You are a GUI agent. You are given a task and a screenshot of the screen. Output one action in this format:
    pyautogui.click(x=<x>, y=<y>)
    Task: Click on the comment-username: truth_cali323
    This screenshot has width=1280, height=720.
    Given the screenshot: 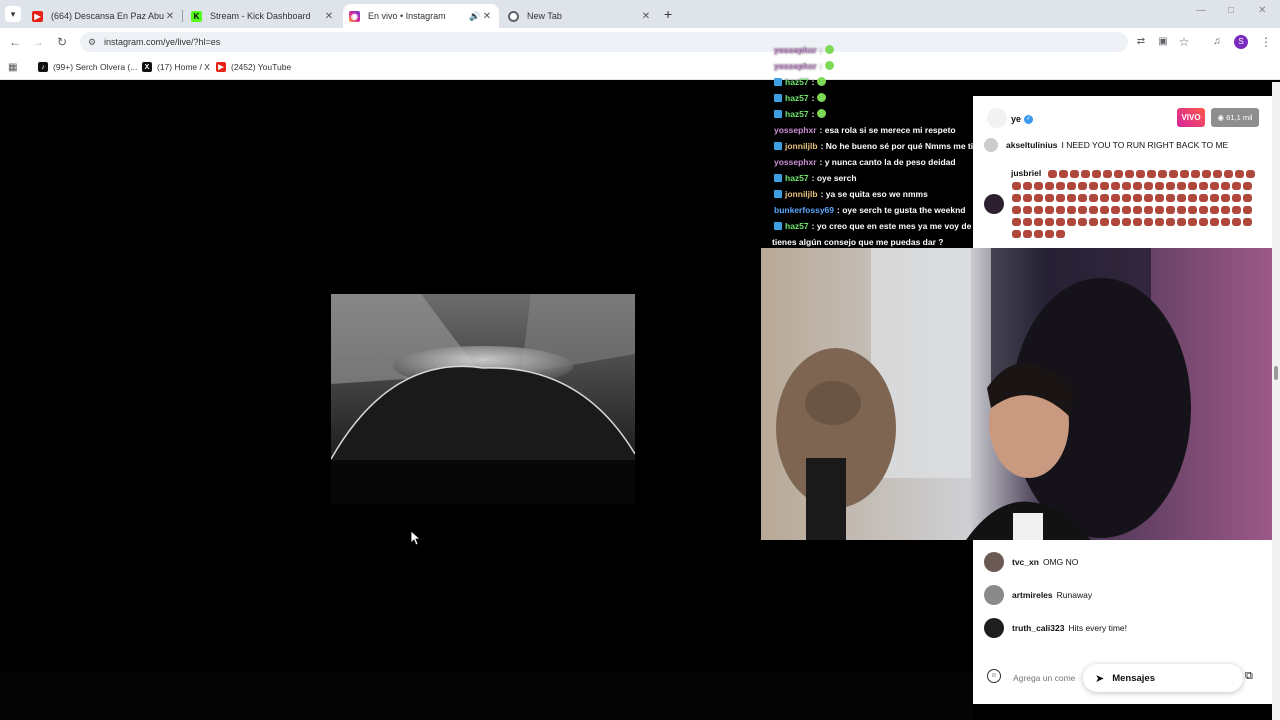 What is the action you would take?
    pyautogui.click(x=1038, y=628)
    